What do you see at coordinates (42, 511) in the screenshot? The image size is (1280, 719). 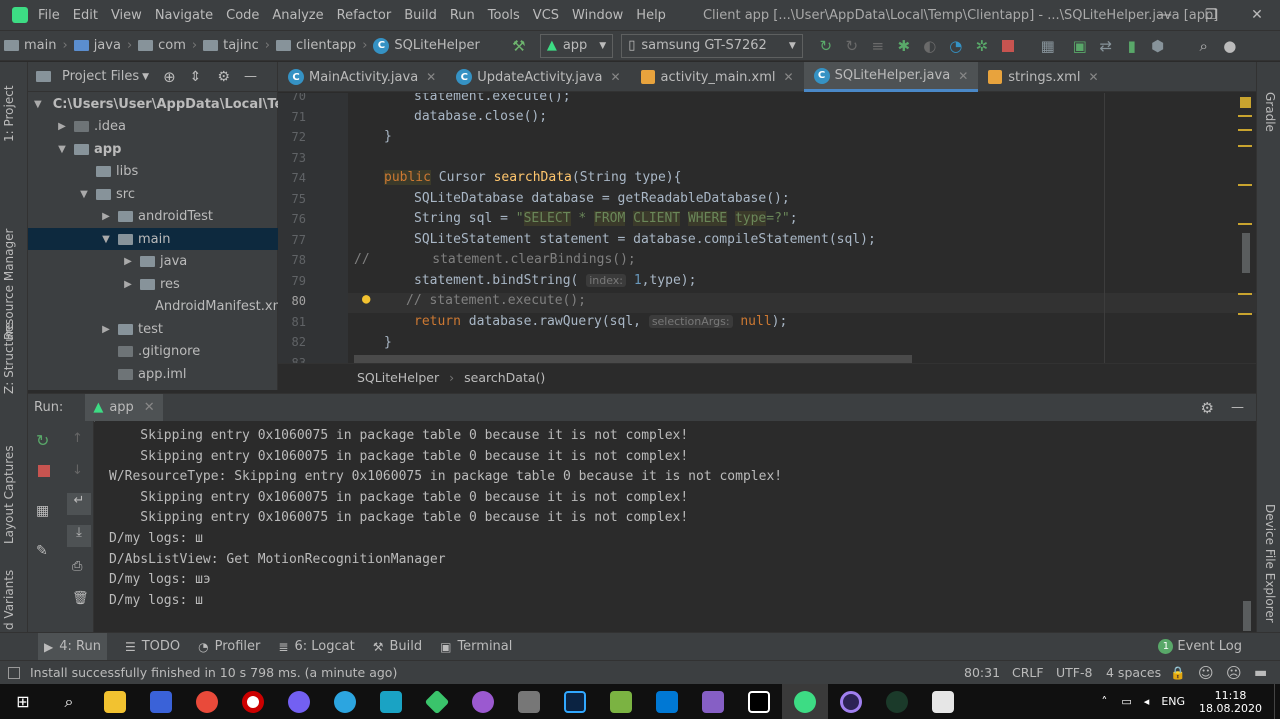 I see `layout-icon: ▦` at bounding box center [42, 511].